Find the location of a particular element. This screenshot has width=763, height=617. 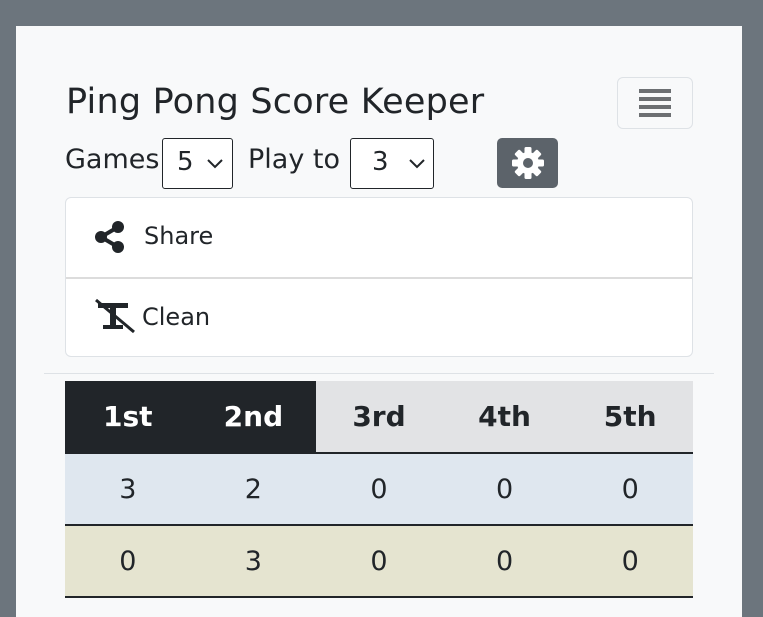

score-cell: 2 is located at coordinates (253, 489).